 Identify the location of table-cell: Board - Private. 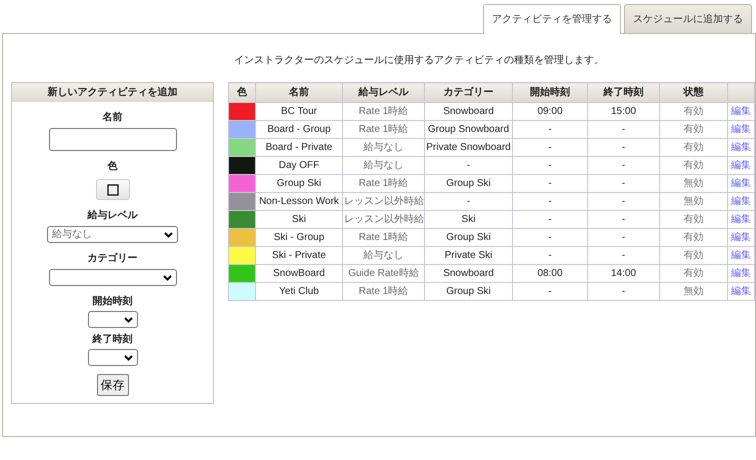
(299, 147).